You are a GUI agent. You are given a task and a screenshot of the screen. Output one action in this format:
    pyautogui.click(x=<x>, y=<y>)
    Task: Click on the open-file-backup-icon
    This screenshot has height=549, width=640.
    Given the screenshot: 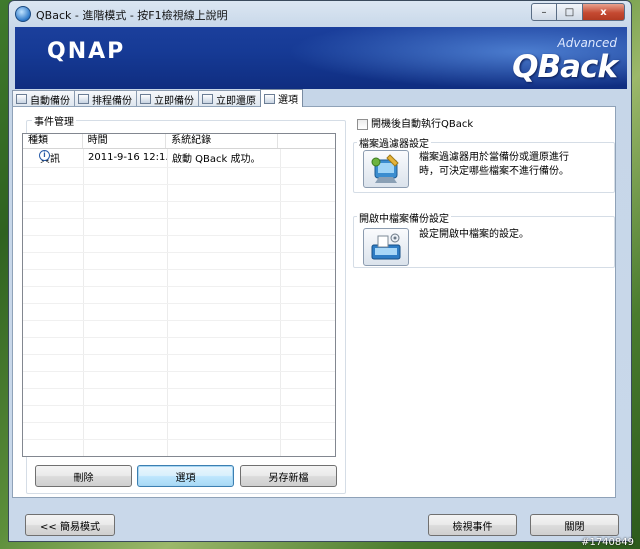 What is the action you would take?
    pyautogui.click(x=386, y=246)
    